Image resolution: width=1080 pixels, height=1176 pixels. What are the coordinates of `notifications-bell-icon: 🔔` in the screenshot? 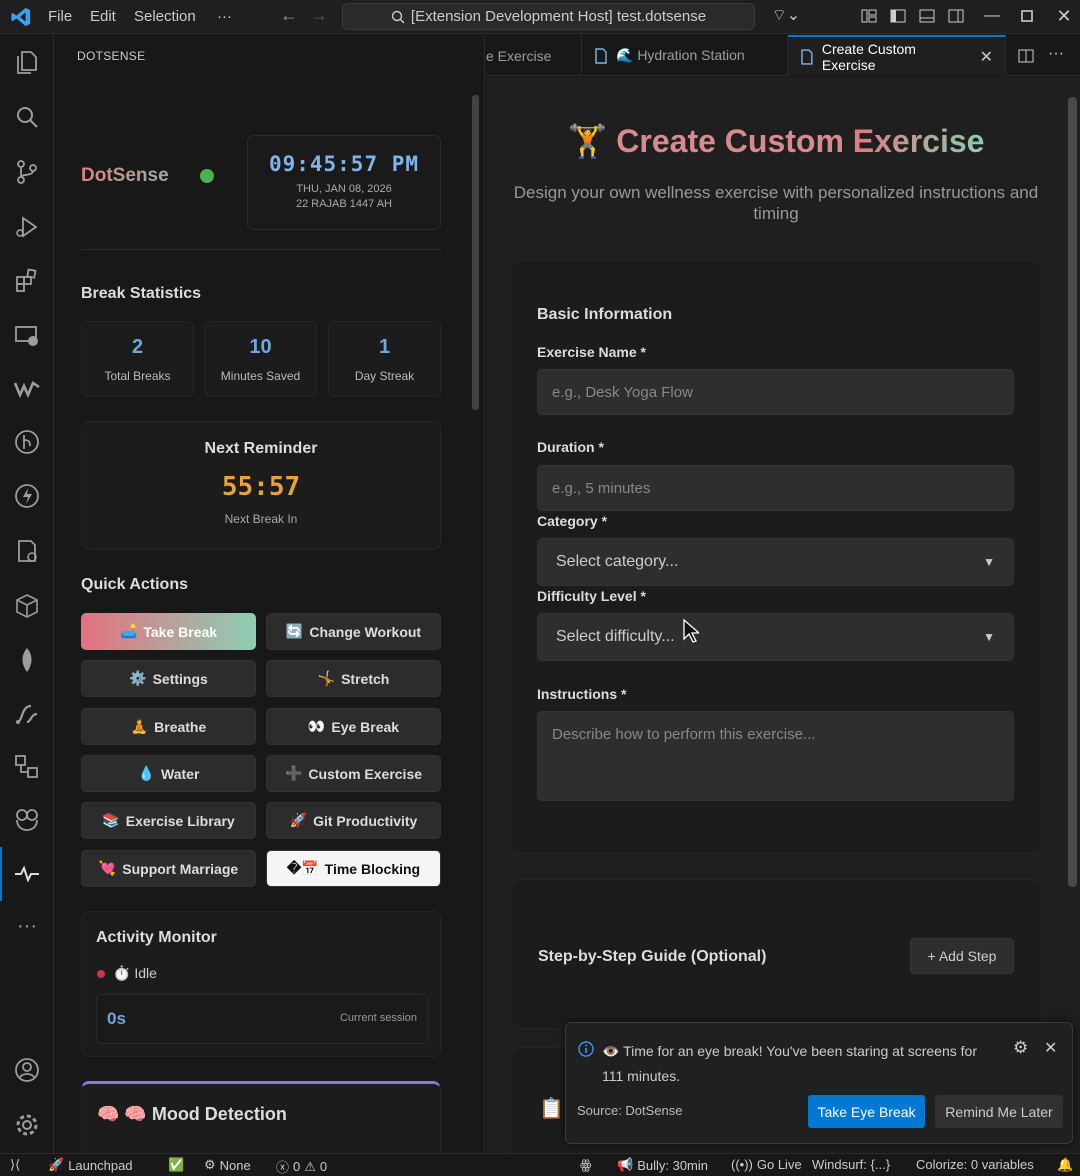 It's located at (1065, 1165).